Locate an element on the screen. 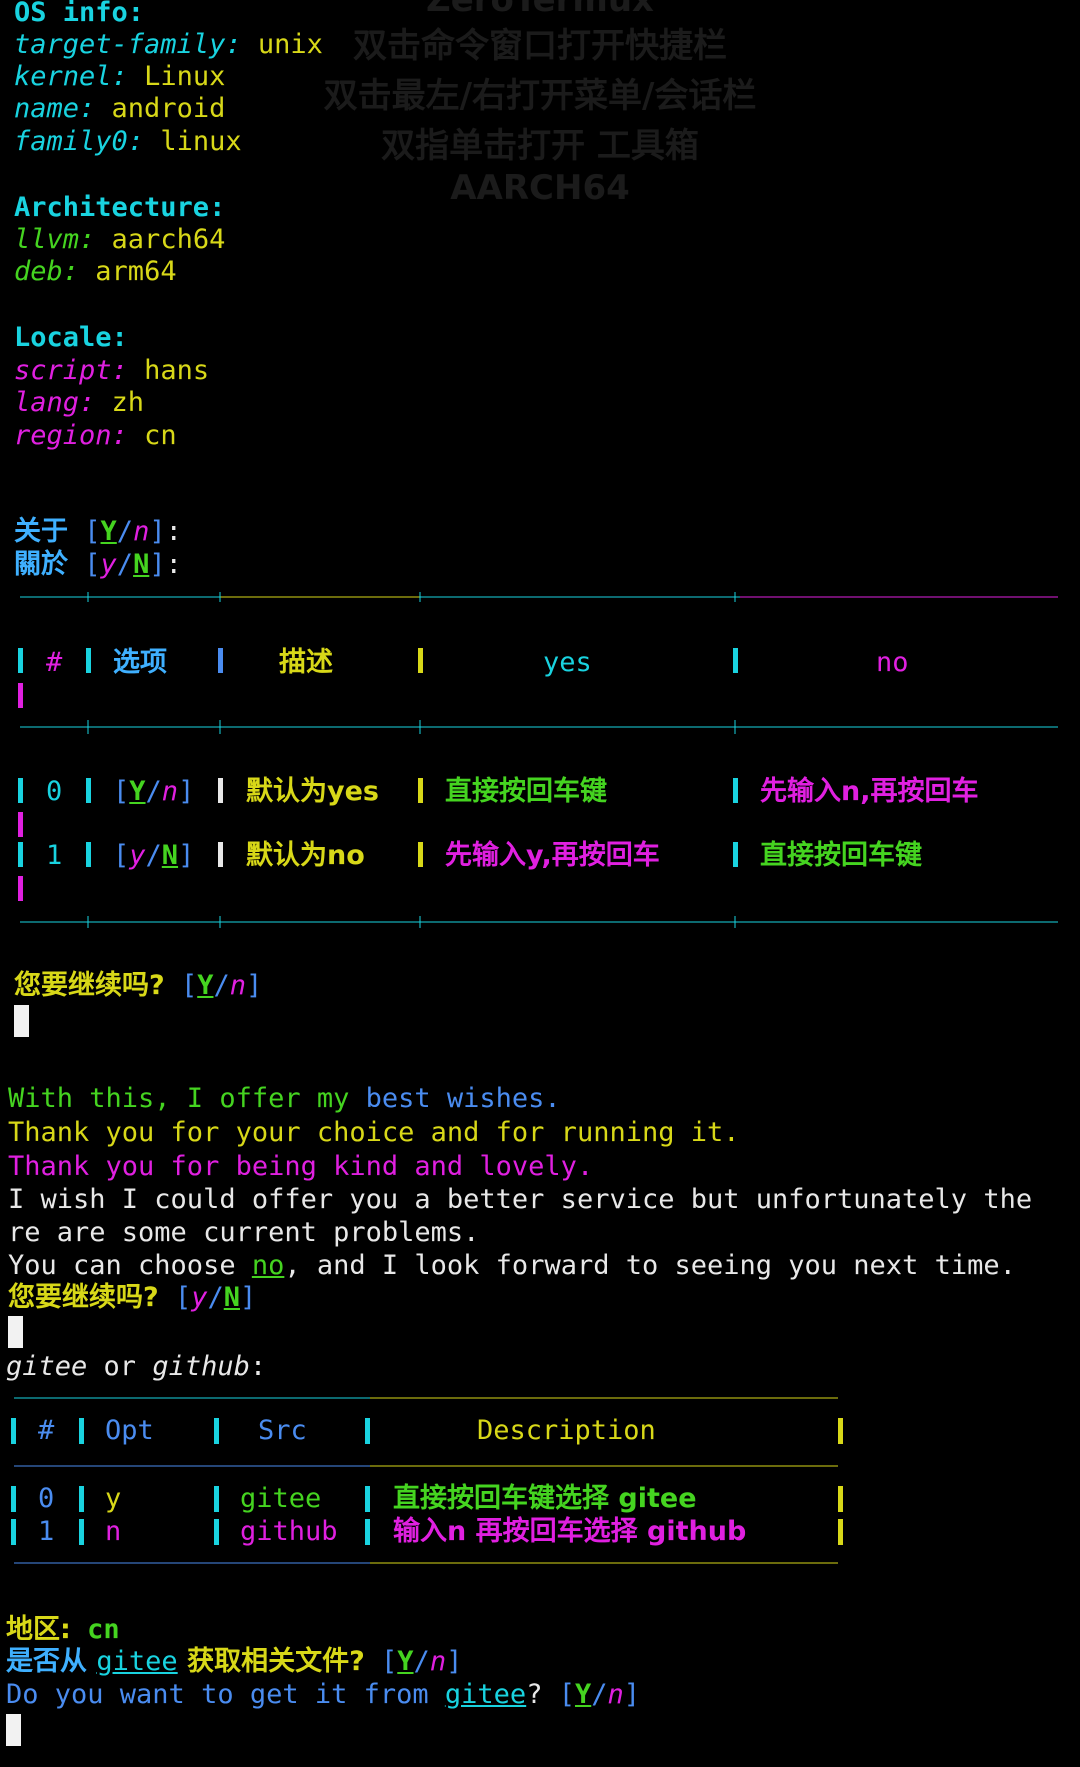 The height and width of the screenshot is (1767, 1080). table2-row-desc: 直接按回车键选择 gitee is located at coordinates (545, 1498).